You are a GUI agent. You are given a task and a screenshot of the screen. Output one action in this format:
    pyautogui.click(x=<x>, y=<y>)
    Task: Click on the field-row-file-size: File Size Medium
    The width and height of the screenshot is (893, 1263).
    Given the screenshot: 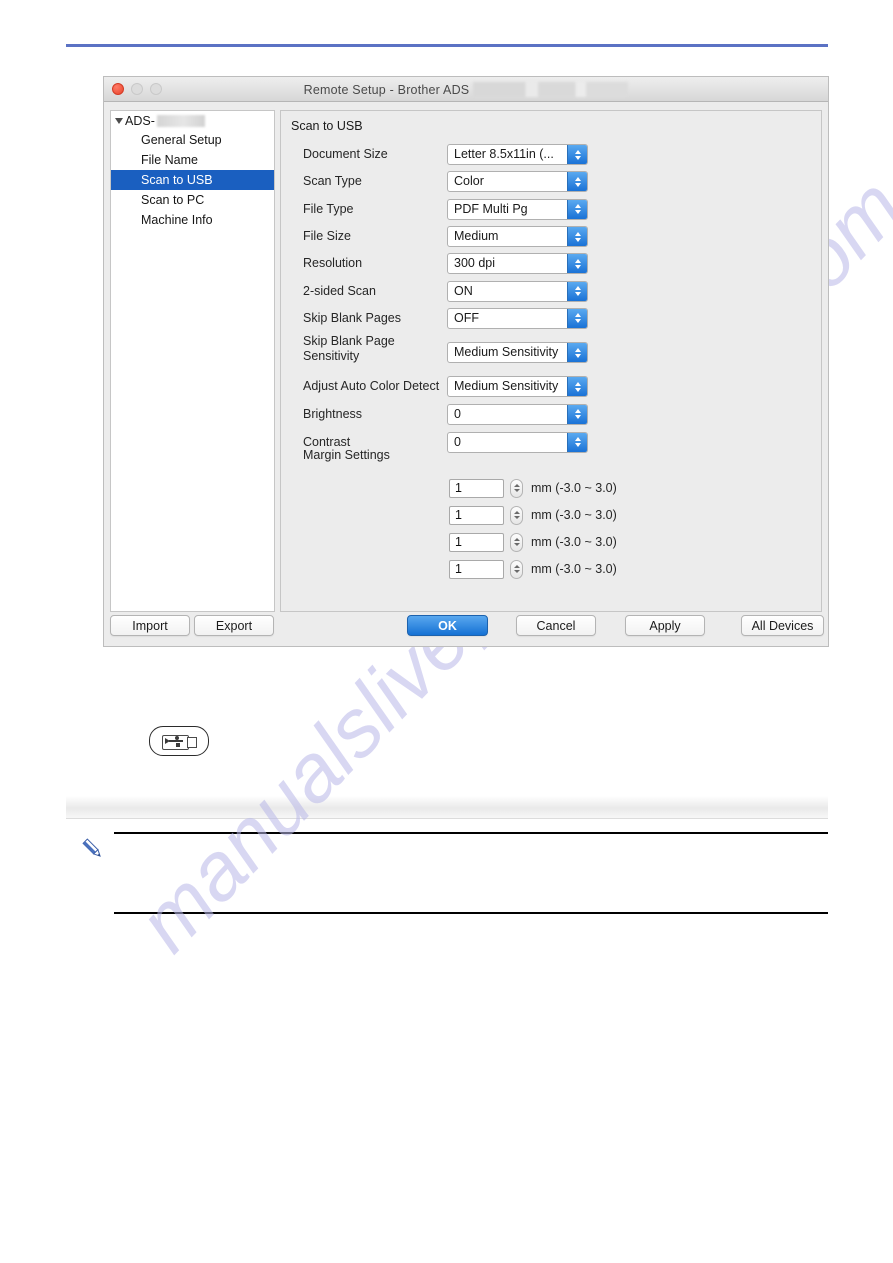 What is the action you would take?
    pyautogui.click(x=551, y=236)
    